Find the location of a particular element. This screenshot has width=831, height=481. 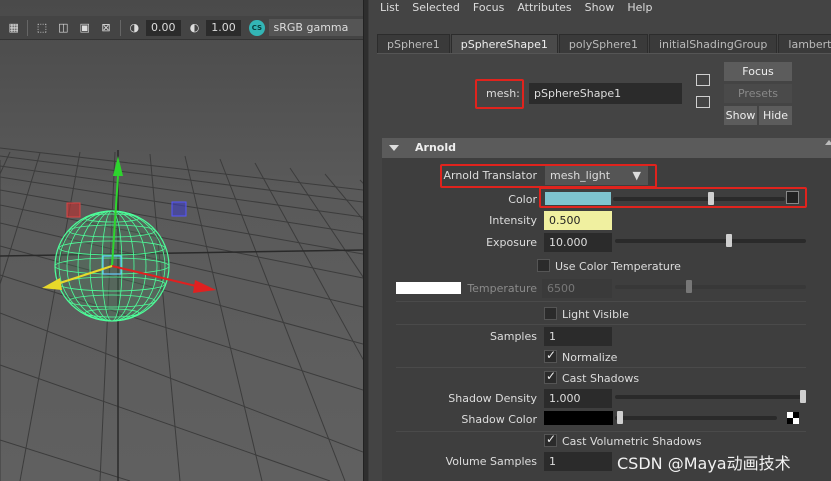

temperature-slider-handle is located at coordinates (689, 286).